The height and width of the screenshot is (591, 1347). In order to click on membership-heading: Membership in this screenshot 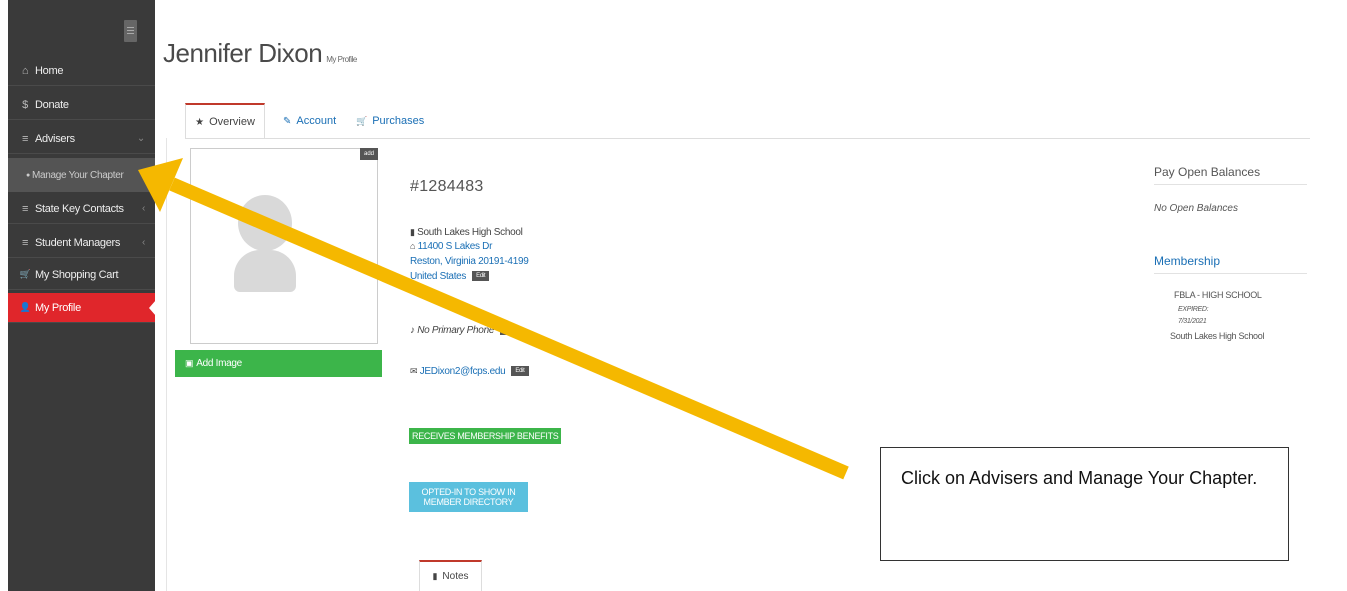, I will do `click(1187, 261)`.